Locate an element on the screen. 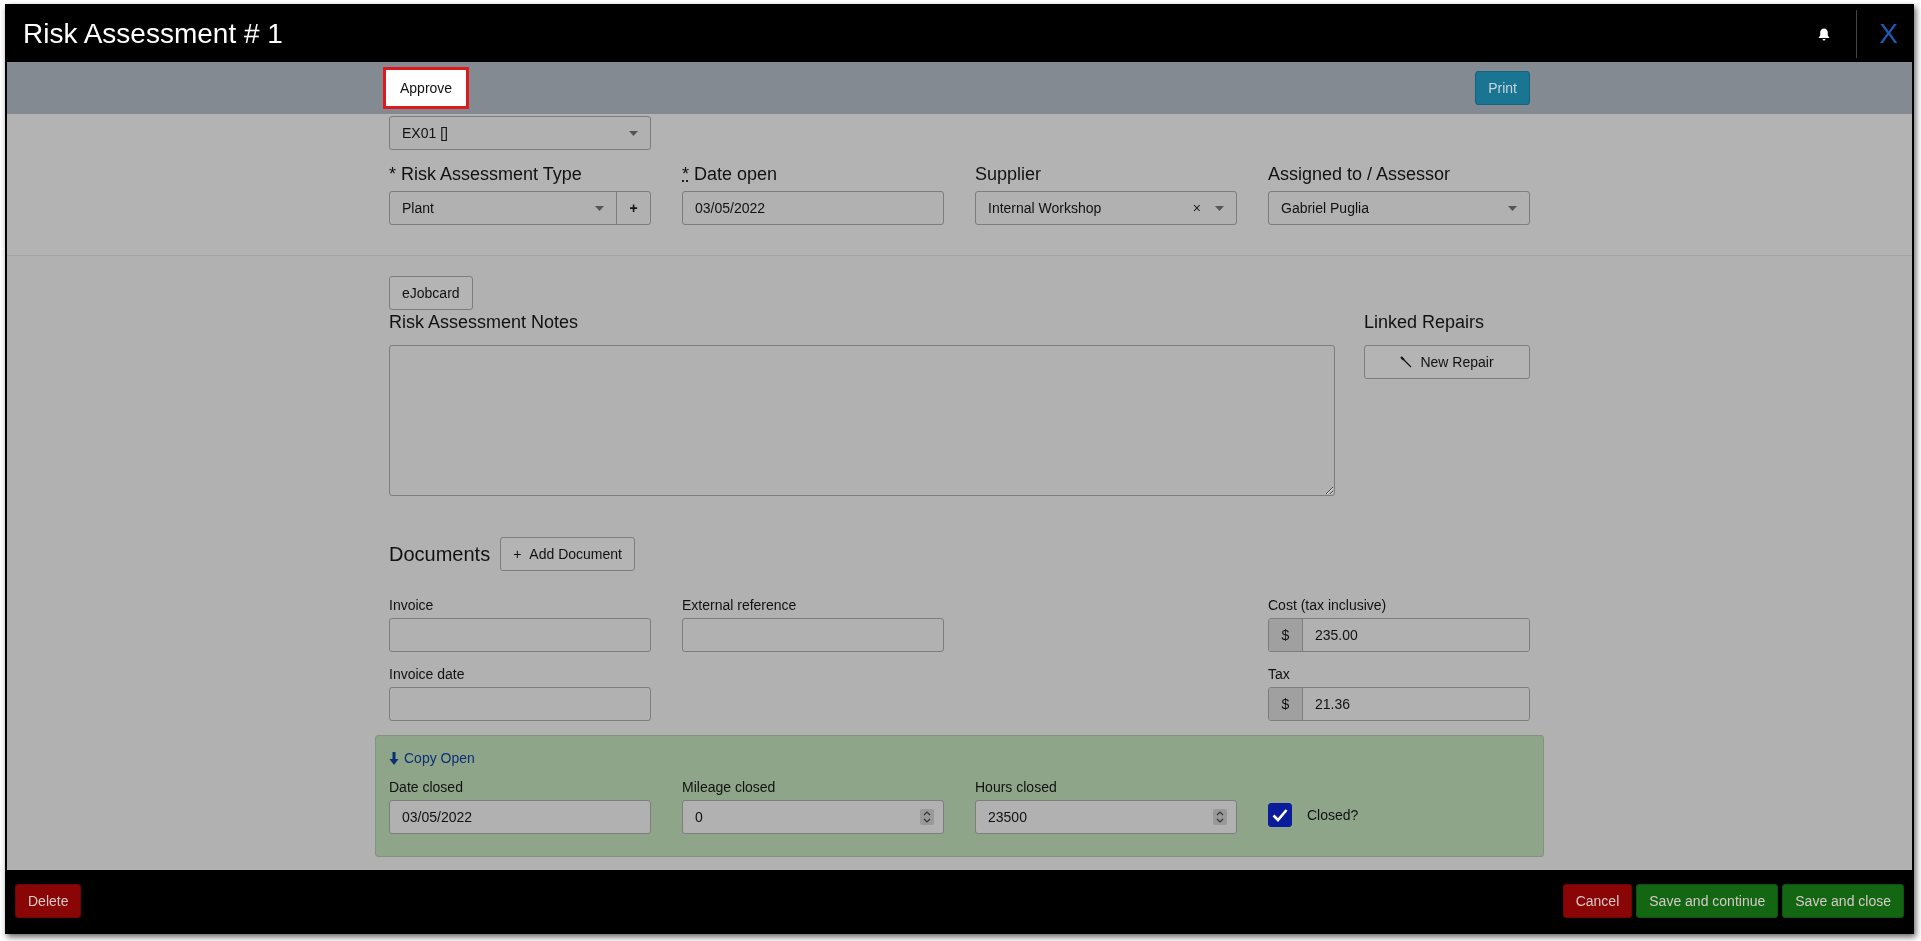  print-button: Print is located at coordinates (1502, 88).